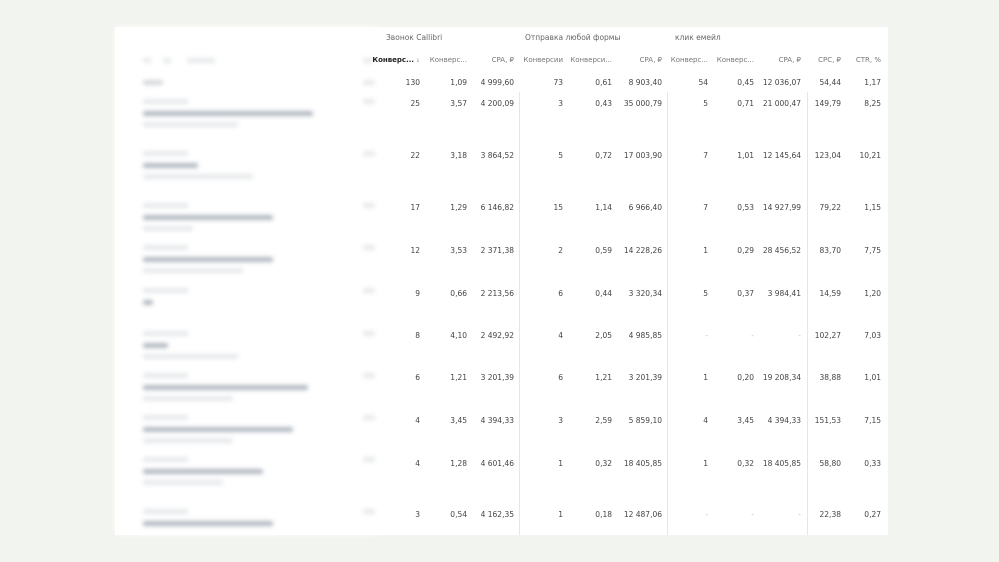 This screenshot has height=562, width=999. I want to click on total-cell: 1,17, so click(872, 82).